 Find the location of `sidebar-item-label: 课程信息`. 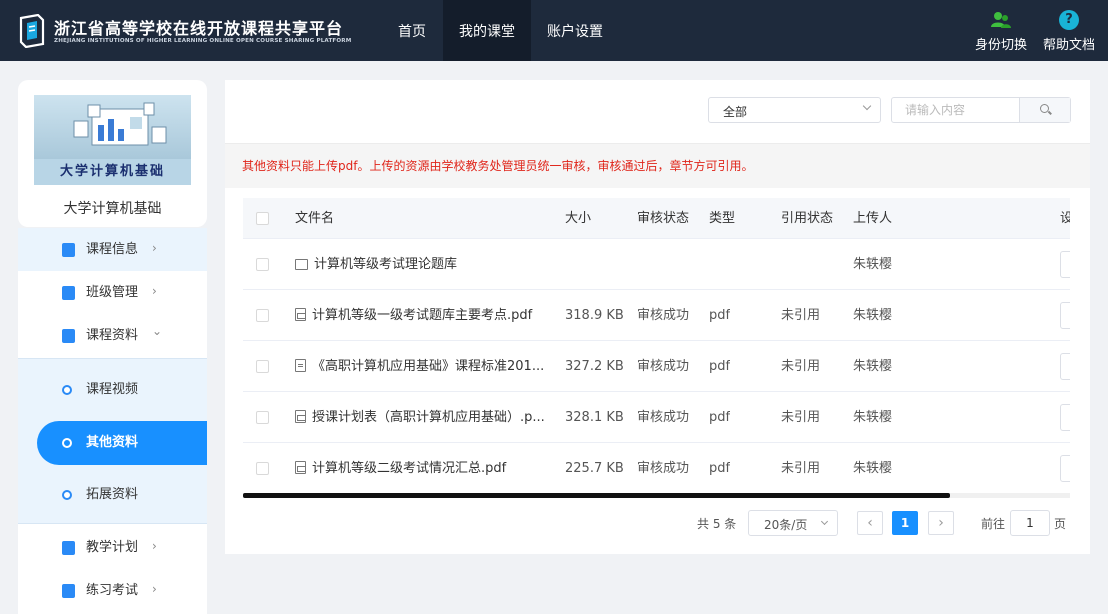

sidebar-item-label: 课程信息 is located at coordinates (112, 249).